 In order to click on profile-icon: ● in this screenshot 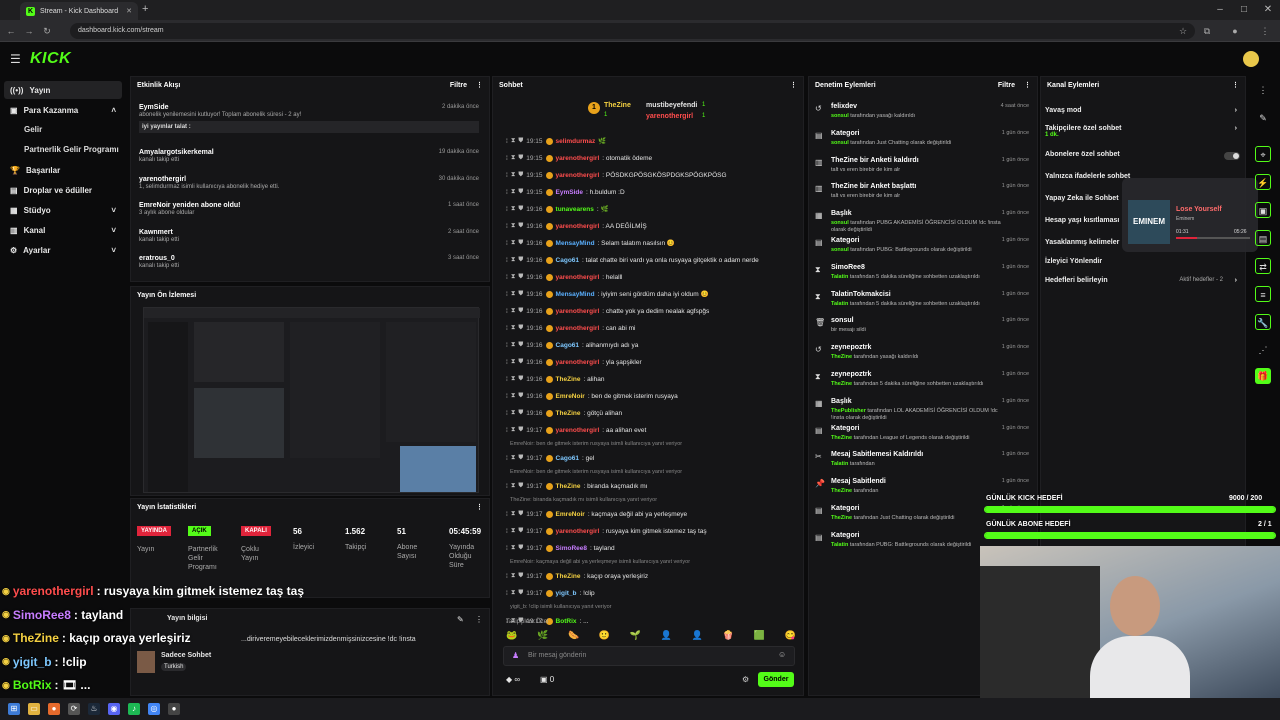, I will do `click(1235, 31)`.